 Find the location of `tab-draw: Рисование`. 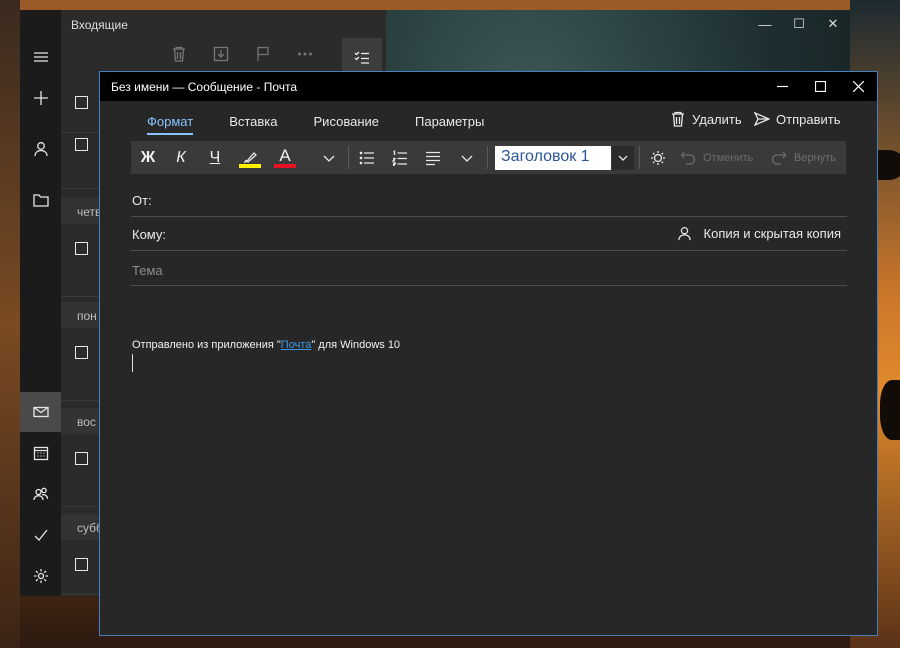

tab-draw: Рисование is located at coordinates (346, 124).